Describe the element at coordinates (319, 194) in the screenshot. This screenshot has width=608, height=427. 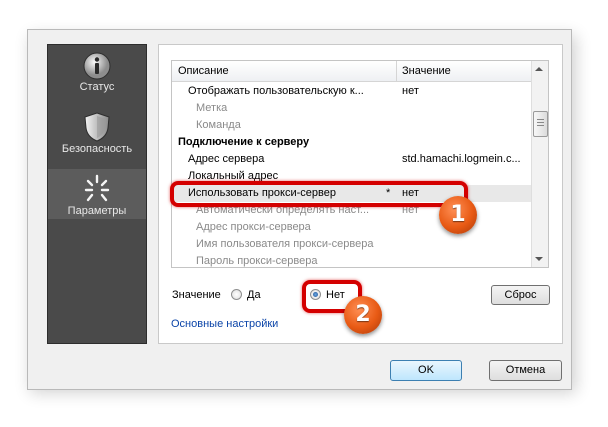
I see `highlight-ring-proxy-row` at that location.